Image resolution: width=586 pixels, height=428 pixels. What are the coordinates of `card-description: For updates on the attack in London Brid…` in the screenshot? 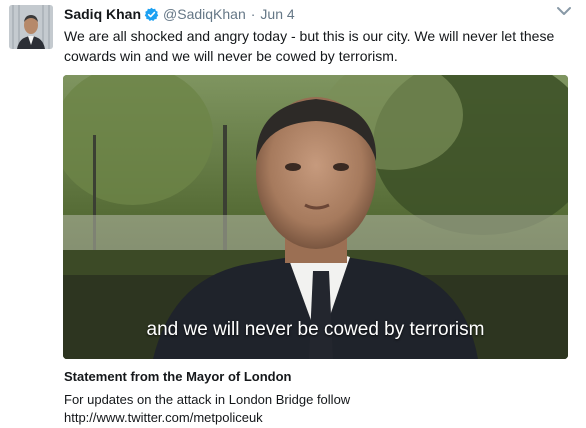 It's located at (314, 409).